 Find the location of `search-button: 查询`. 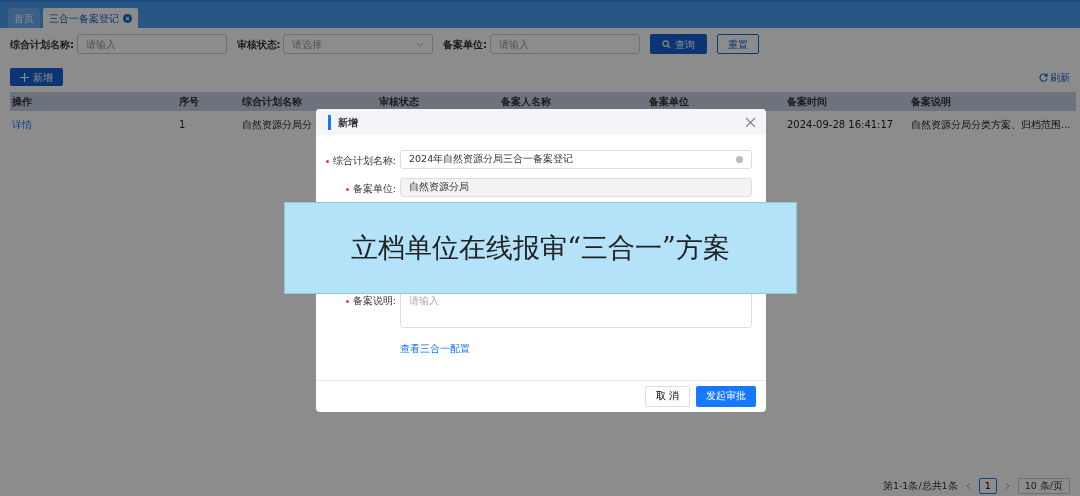

search-button: 查询 is located at coordinates (678, 44).